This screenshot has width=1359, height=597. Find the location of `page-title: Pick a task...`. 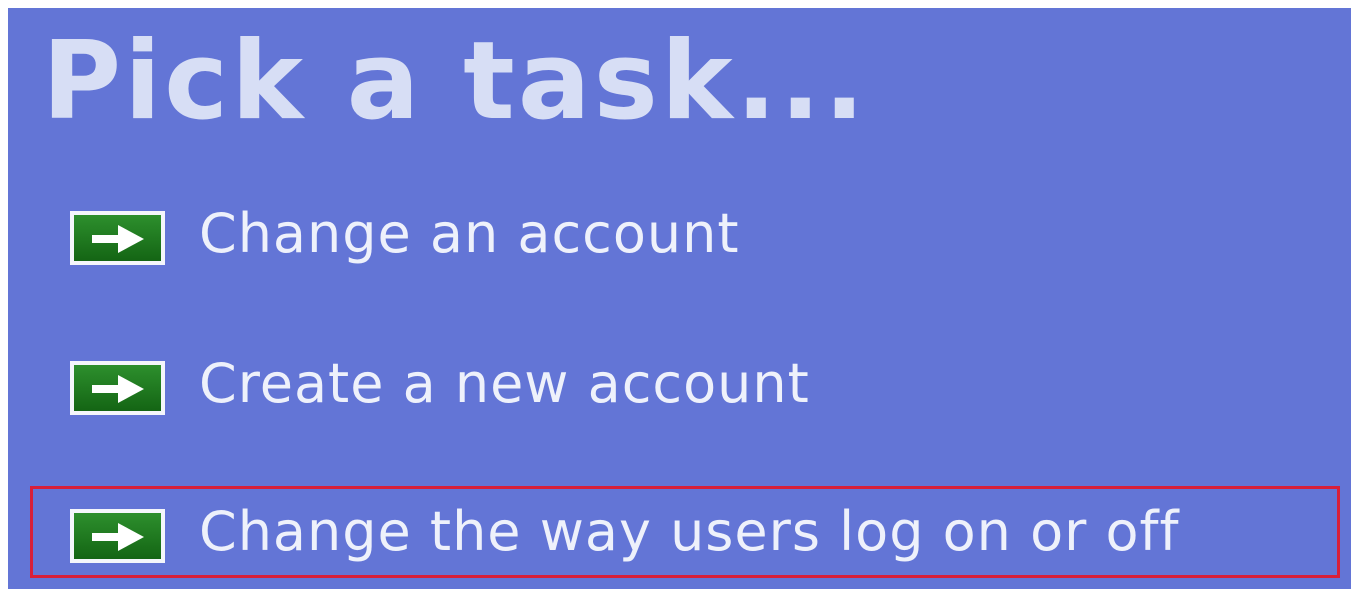

page-title: Pick a task... is located at coordinates (455, 81).